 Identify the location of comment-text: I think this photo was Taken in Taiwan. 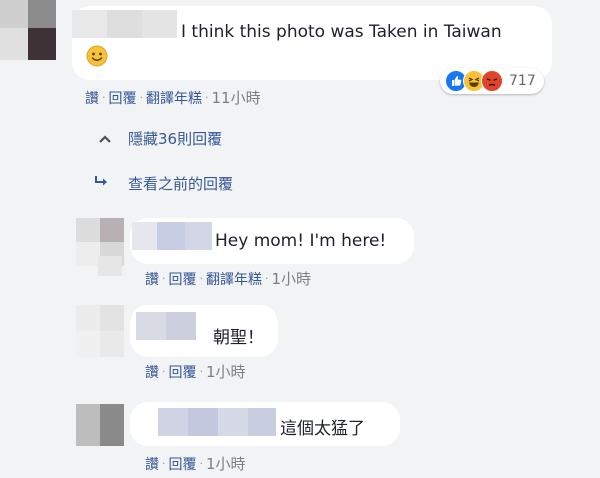
(341, 32).